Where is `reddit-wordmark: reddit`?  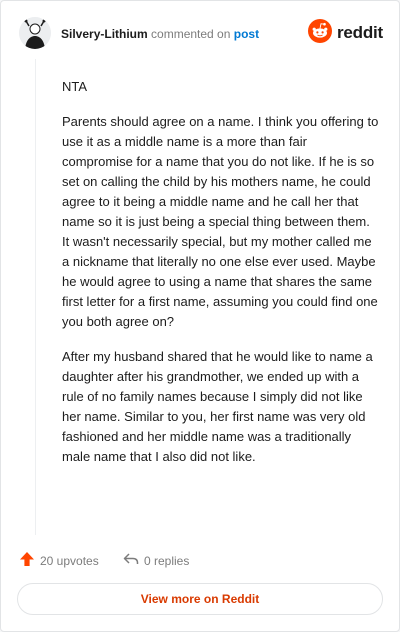
reddit-wordmark: reddit is located at coordinates (359, 32).